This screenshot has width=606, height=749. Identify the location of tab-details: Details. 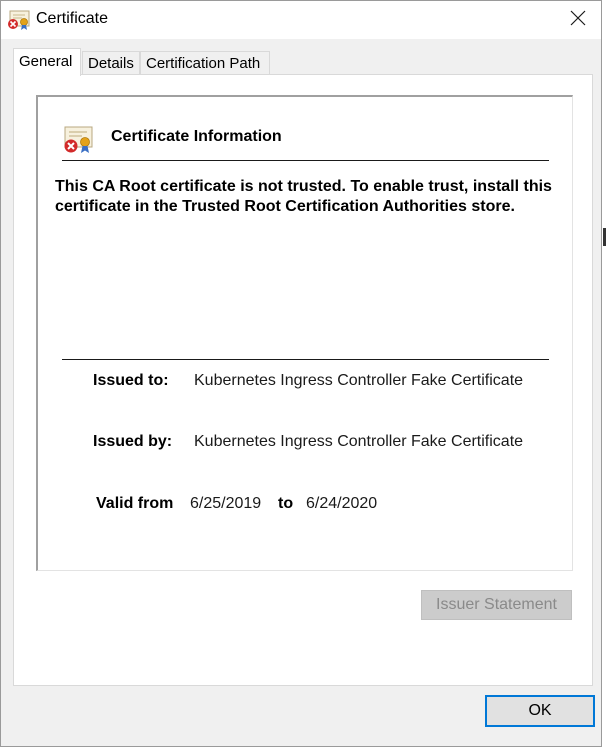
(111, 63).